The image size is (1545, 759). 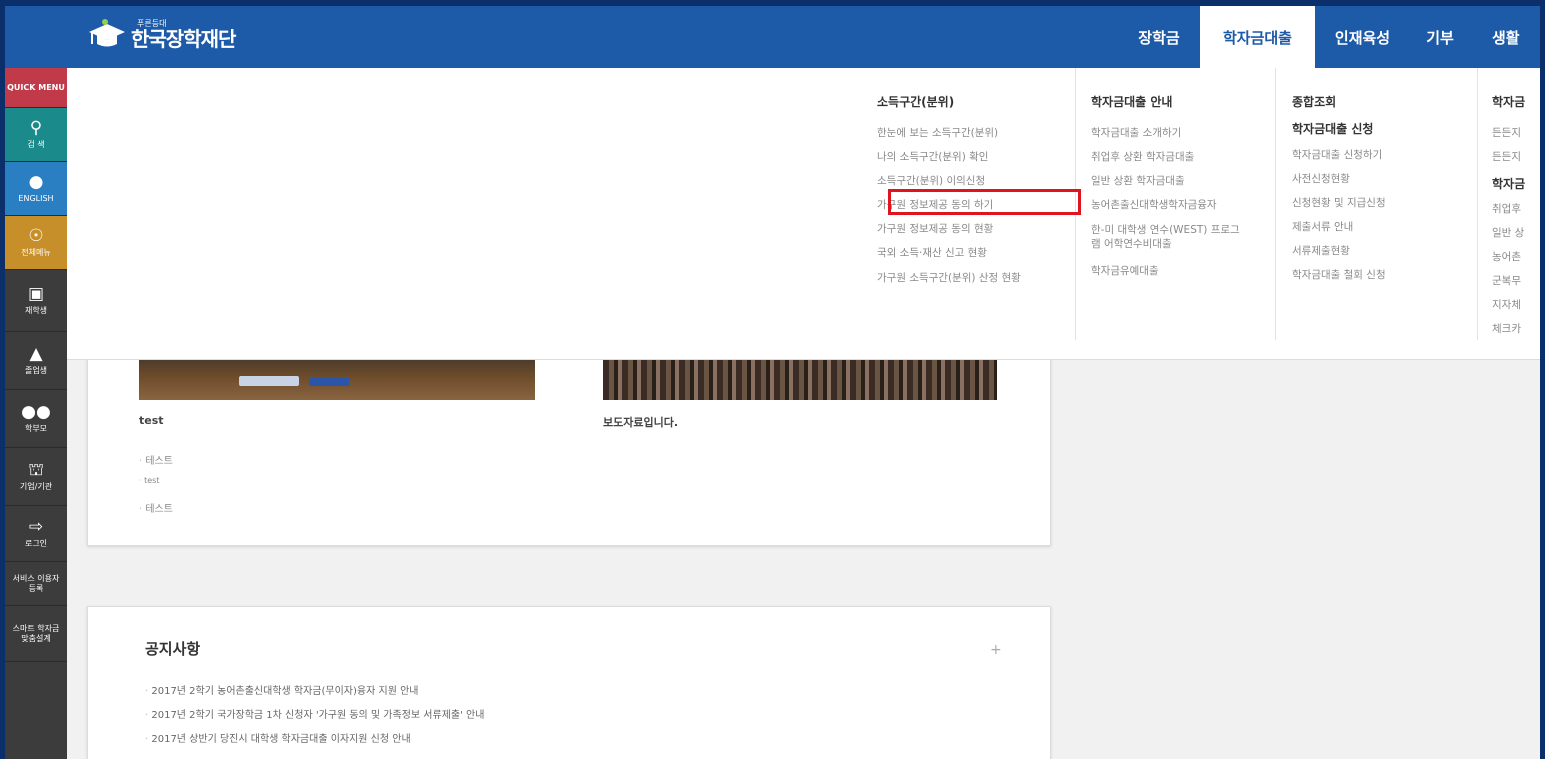 What do you see at coordinates (1383, 179) in the screenshot?
I see `menu-link: 사전신청현황` at bounding box center [1383, 179].